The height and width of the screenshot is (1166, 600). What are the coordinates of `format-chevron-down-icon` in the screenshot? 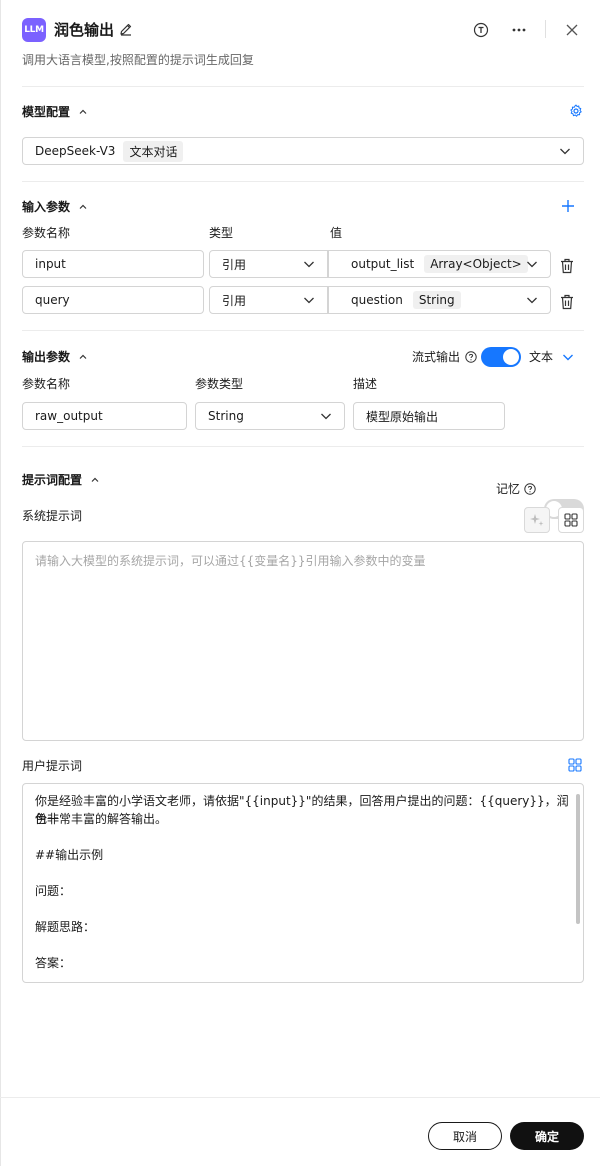 It's located at (568, 357).